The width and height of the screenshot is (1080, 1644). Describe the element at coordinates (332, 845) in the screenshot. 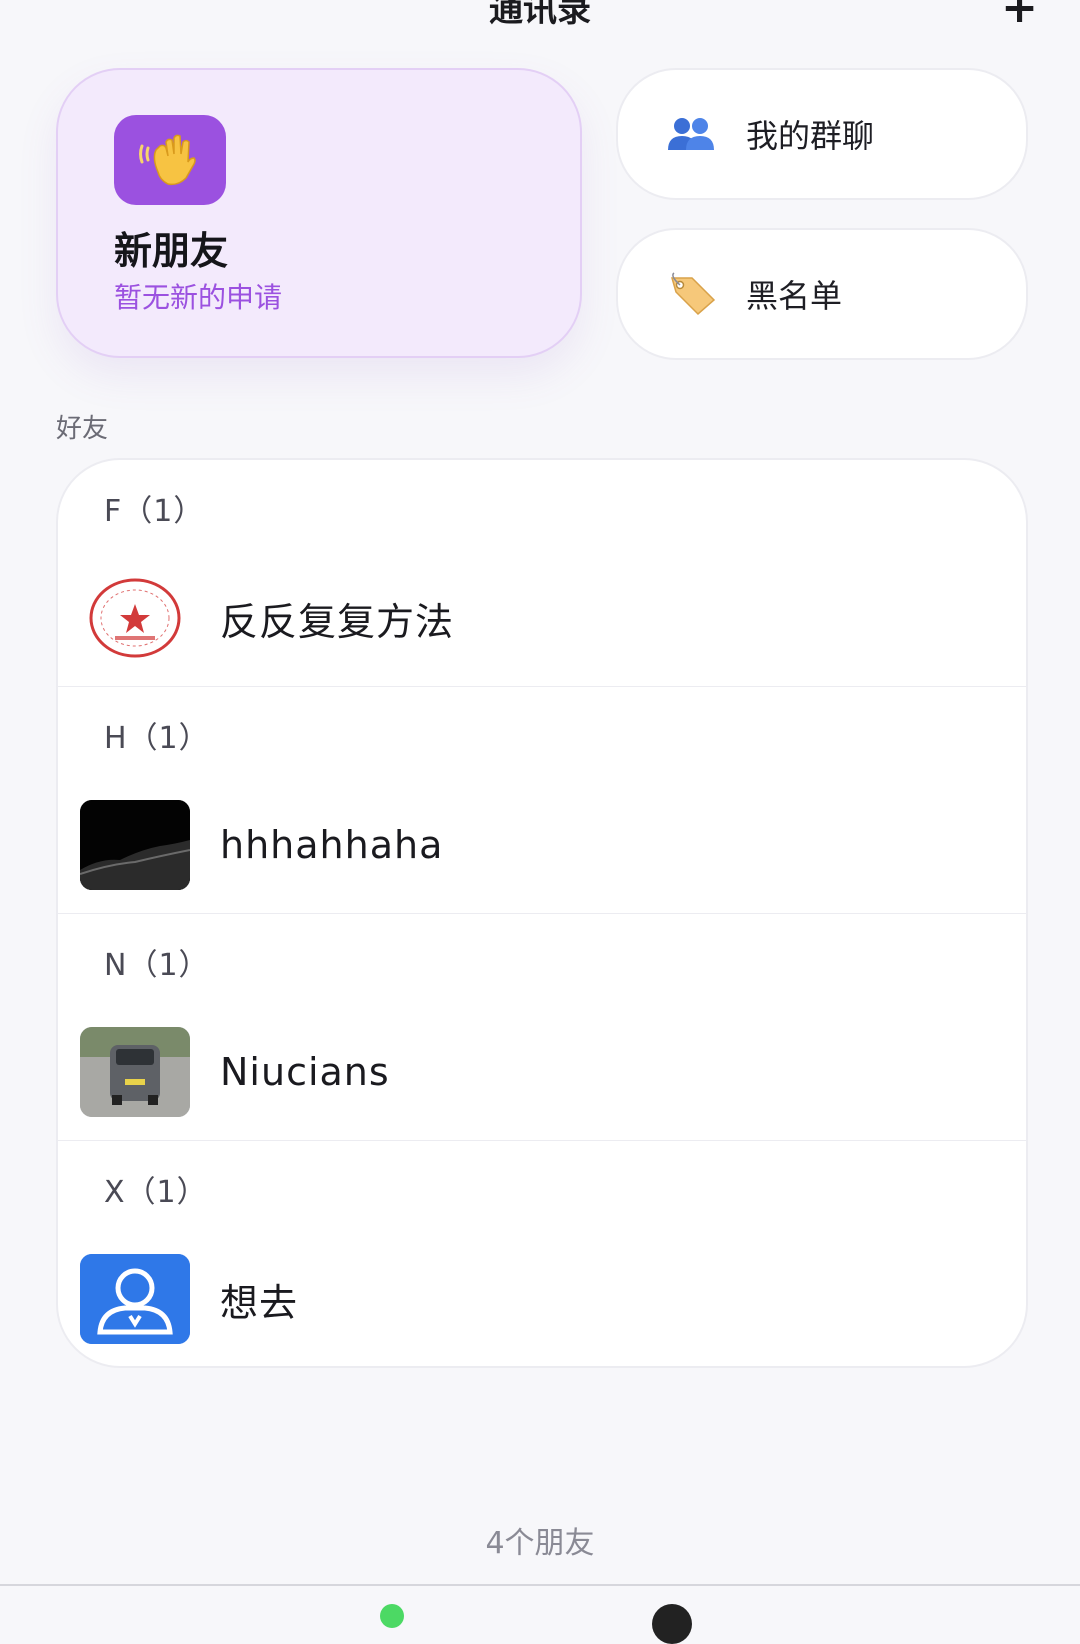

I see `contact-name: hhhahhaha` at that location.